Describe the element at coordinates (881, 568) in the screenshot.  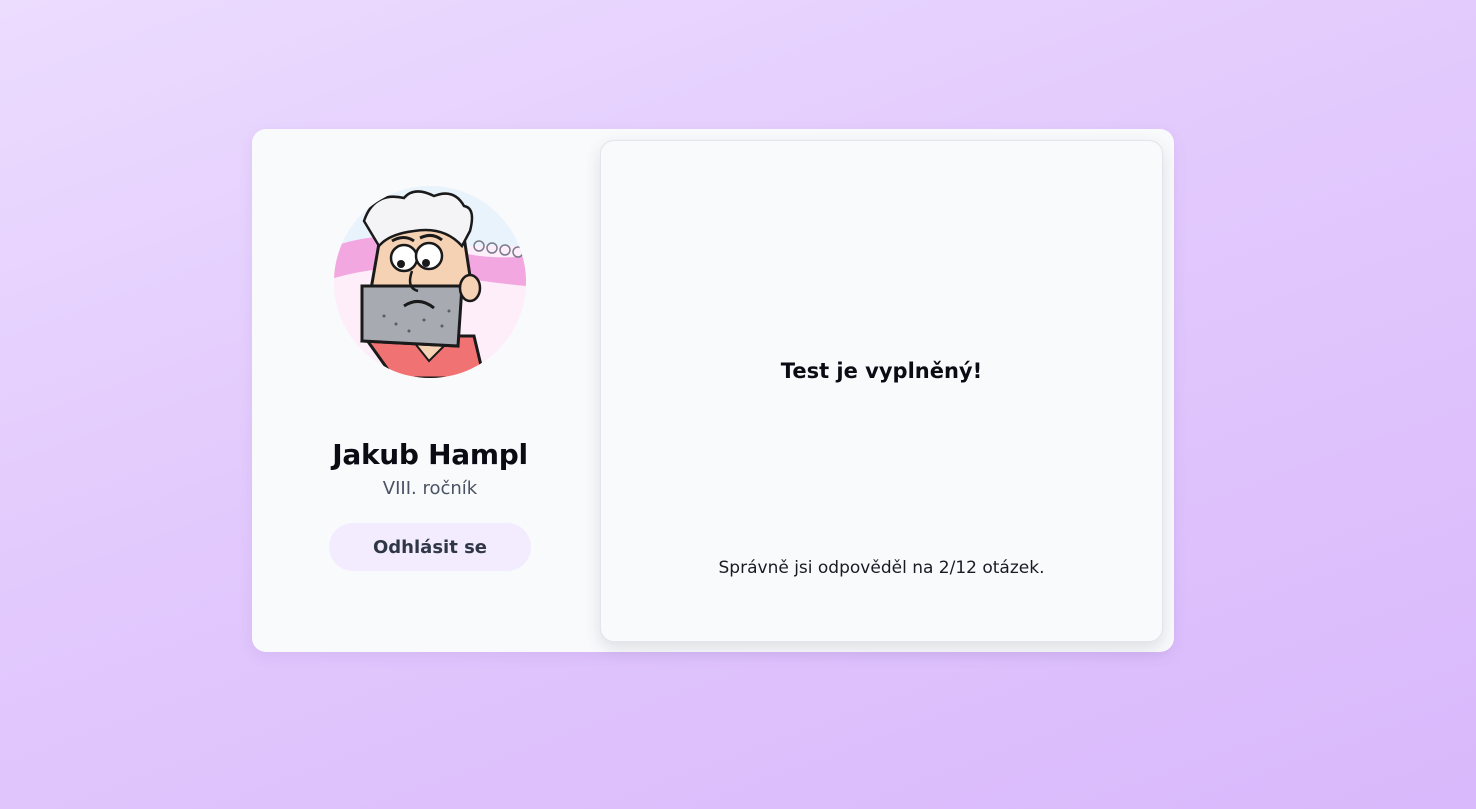
I see `result-score: Správně jsi odpověděl na 2/12 otázek.` at that location.